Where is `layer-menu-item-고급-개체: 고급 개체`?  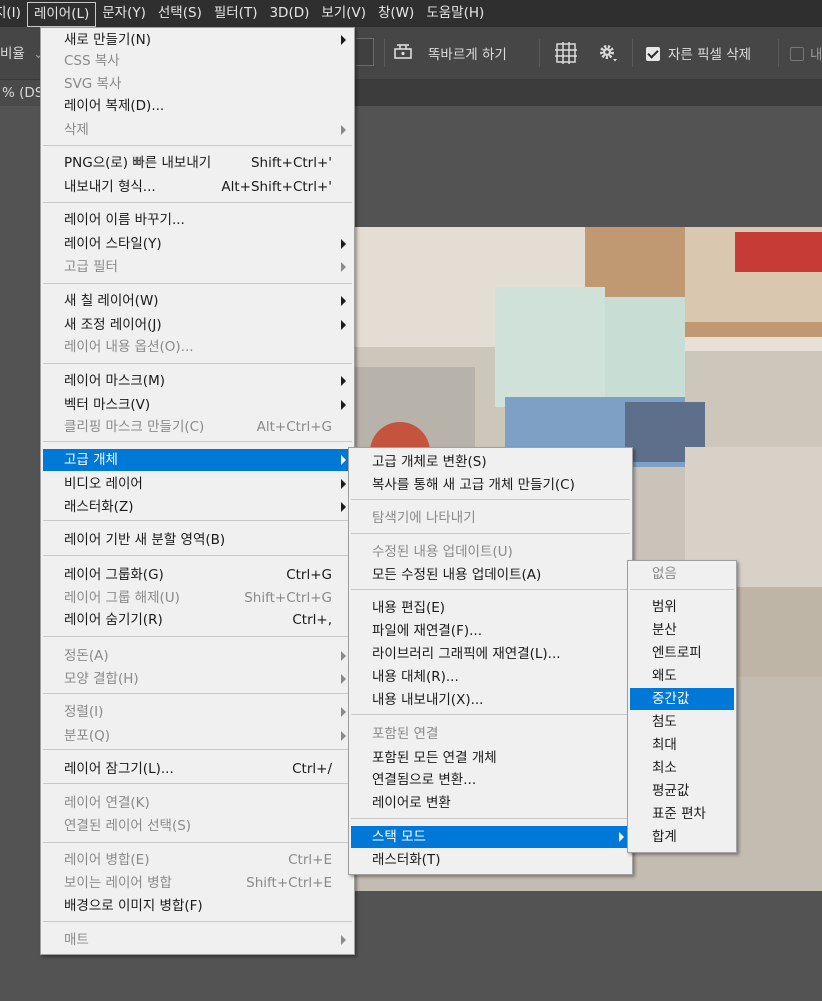
layer-menu-item-고급-개체: 고급 개체 is located at coordinates (197, 460).